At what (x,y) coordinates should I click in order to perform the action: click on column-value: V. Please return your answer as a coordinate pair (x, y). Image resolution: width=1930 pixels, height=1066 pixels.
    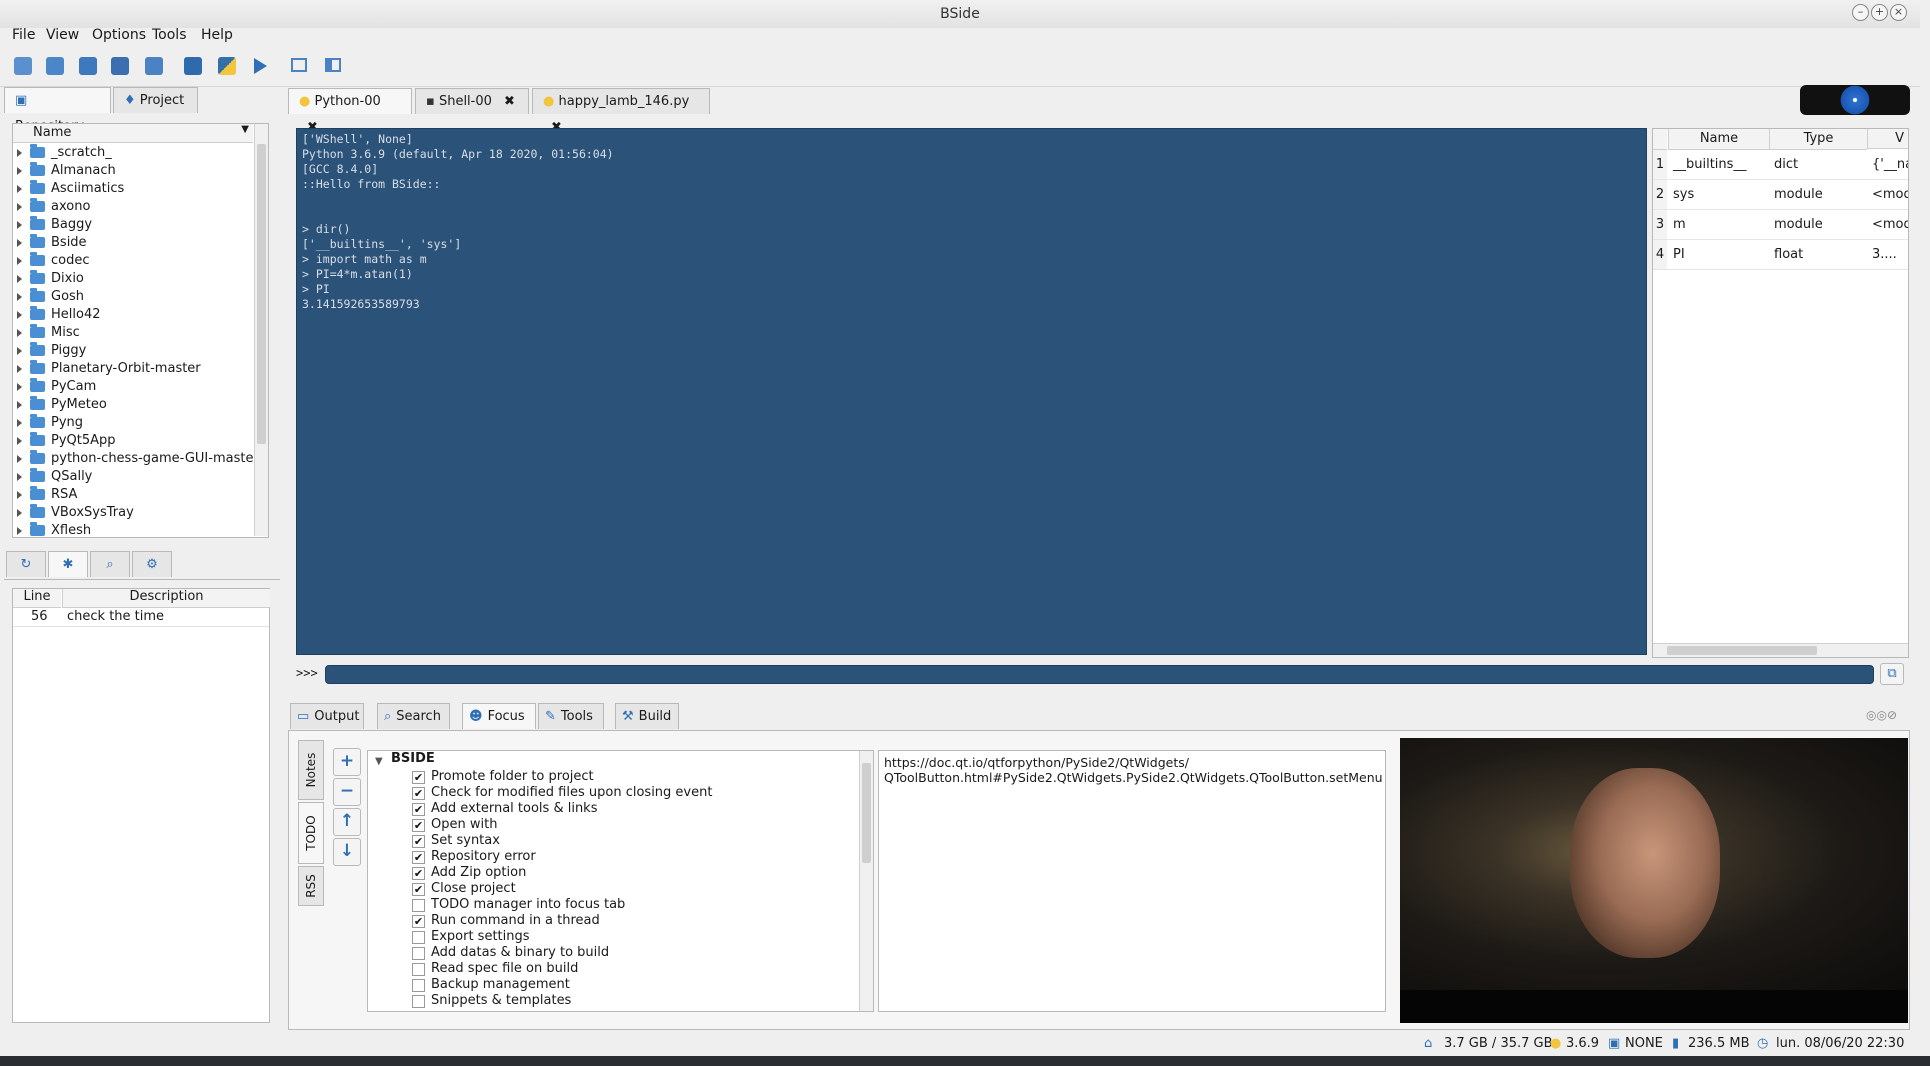
    Looking at the image, I should click on (1887, 139).